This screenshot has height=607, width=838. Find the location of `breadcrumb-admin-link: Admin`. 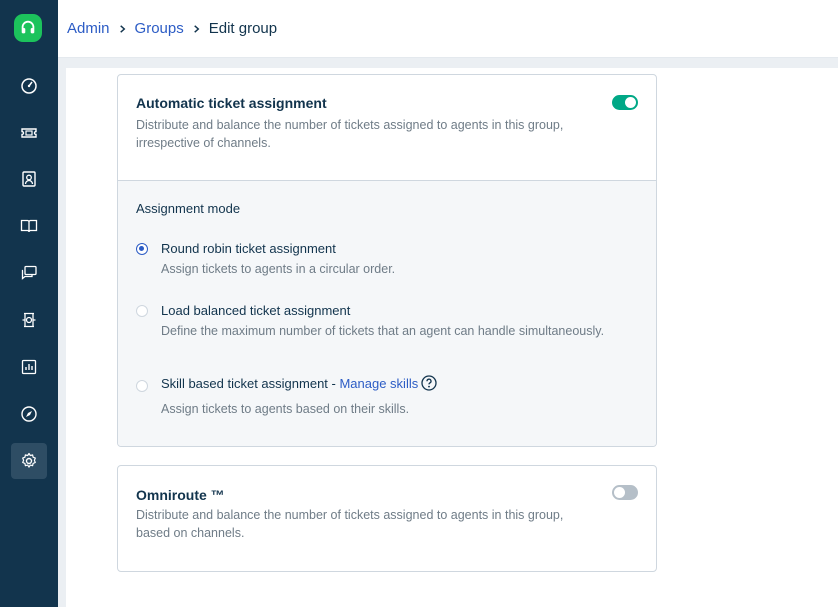

breadcrumb-admin-link: Admin is located at coordinates (88, 28).